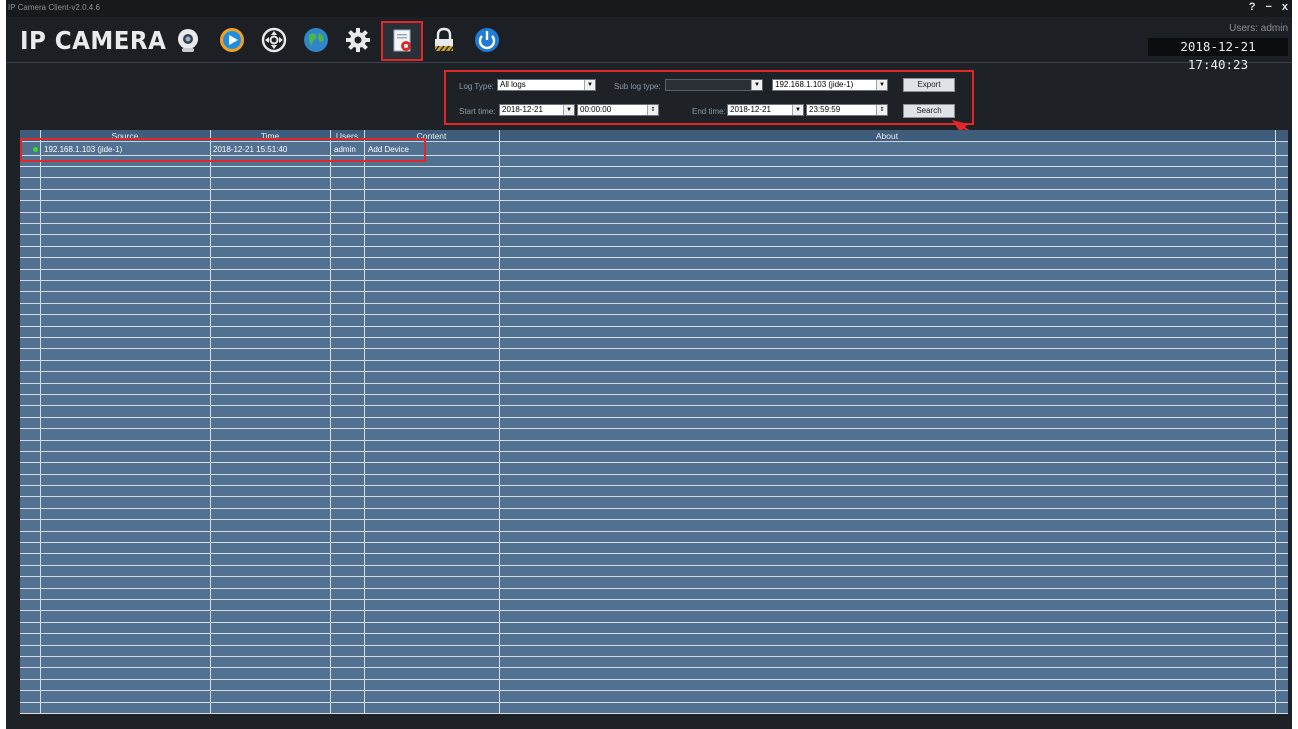 The image size is (1298, 729). Describe the element at coordinates (546, 85) in the screenshot. I see `log-type-select: All logs ▼` at that location.